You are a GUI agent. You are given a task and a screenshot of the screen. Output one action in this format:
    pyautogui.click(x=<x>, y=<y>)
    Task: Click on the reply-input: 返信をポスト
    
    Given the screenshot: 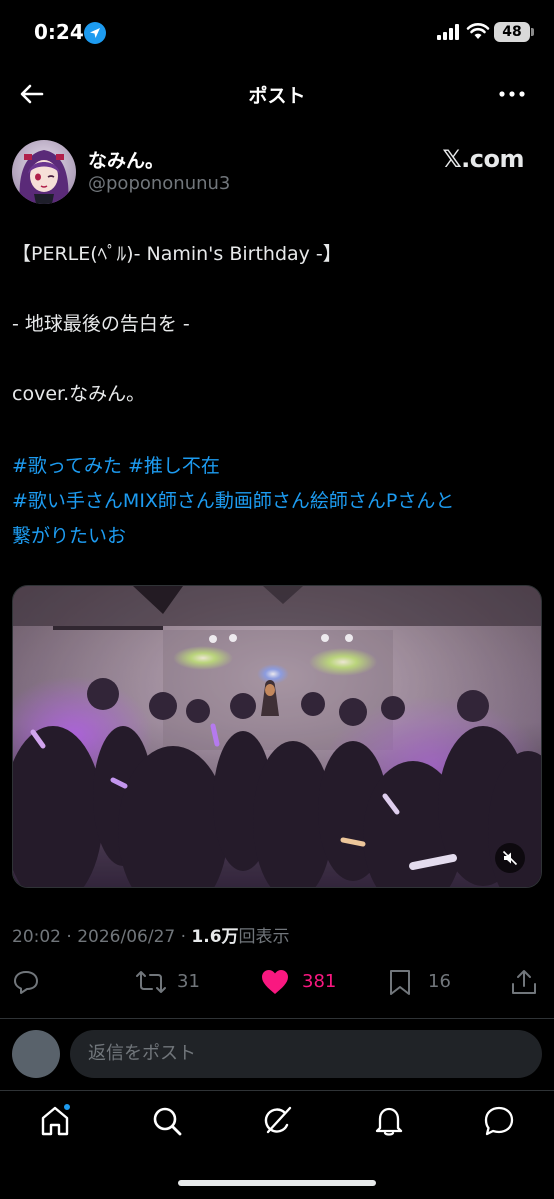 What is the action you would take?
    pyautogui.click(x=306, y=1054)
    